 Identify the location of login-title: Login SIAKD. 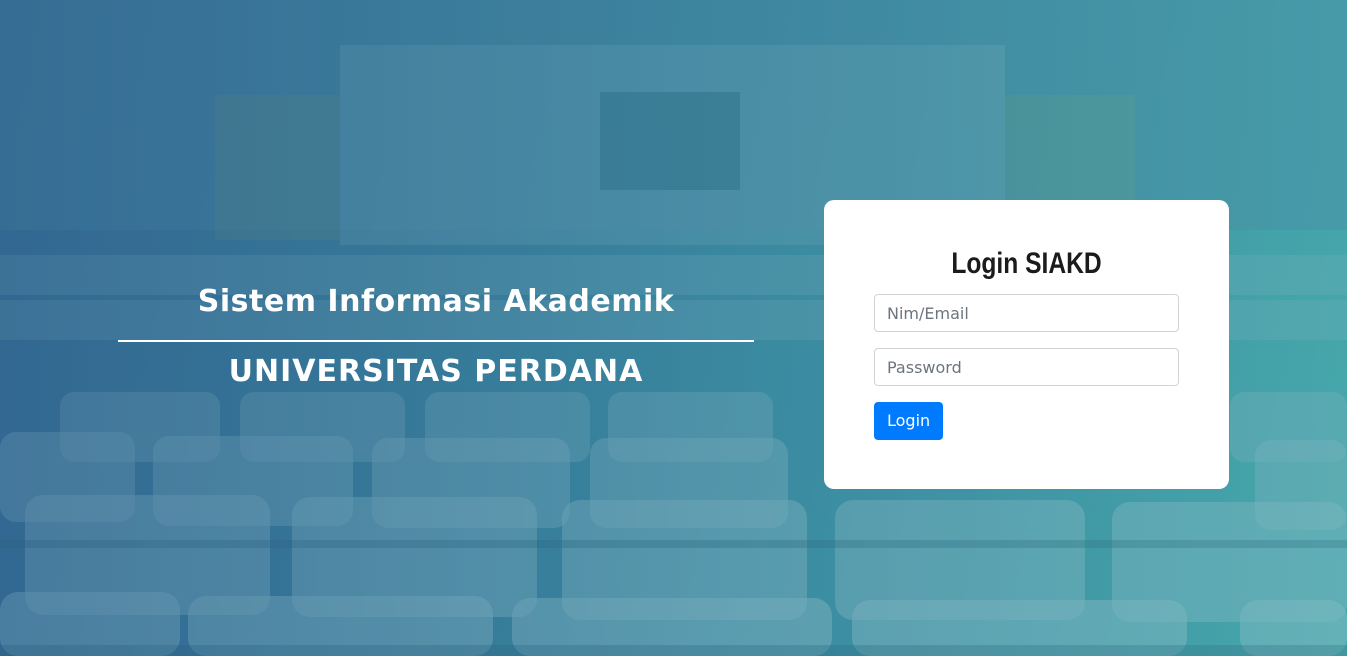
(1026, 263).